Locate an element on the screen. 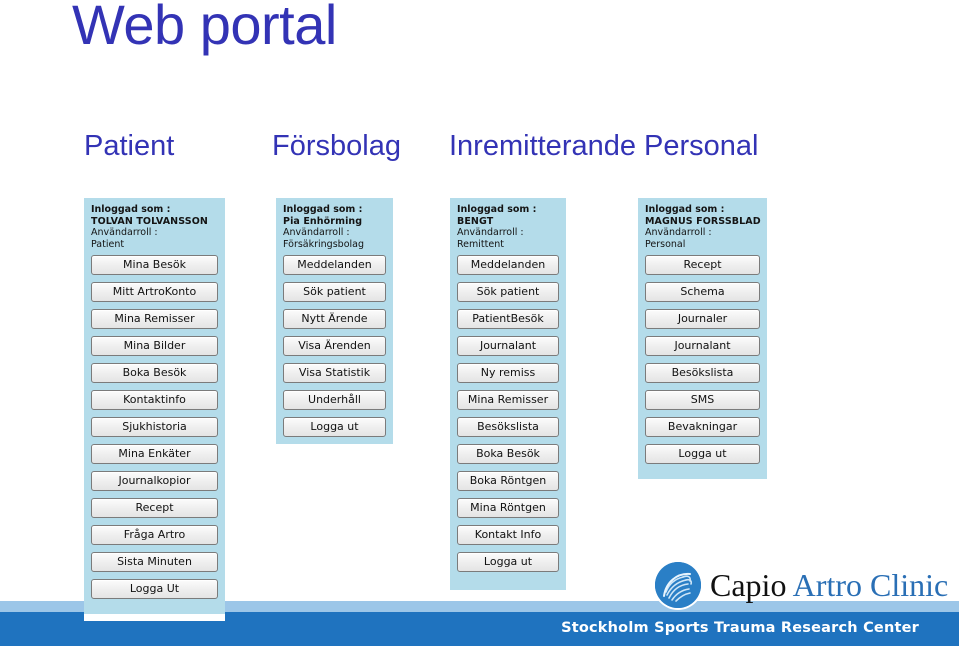  button-sms: SMS is located at coordinates (702, 400).